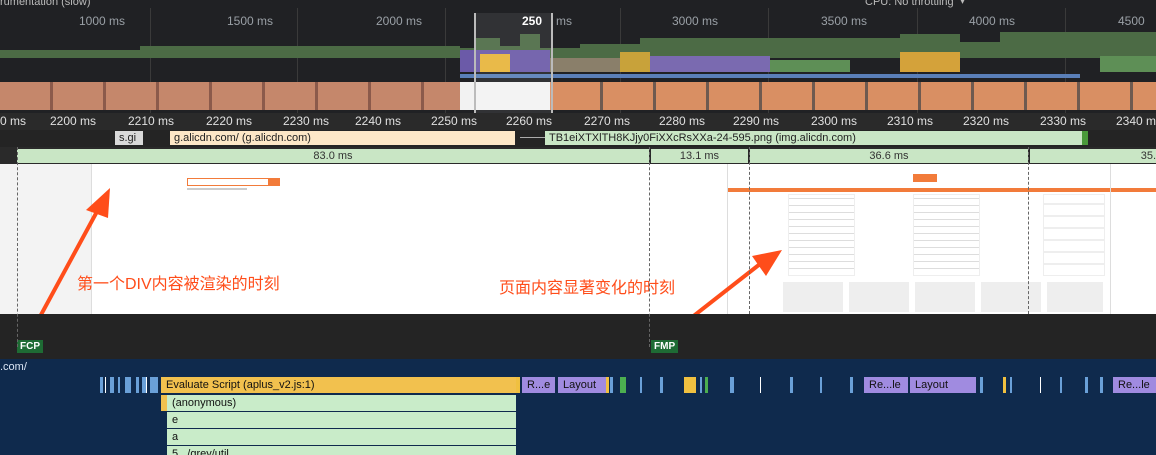 The width and height of the screenshot is (1156, 455). What do you see at coordinates (986, 121) in the screenshot?
I see `ruler-tick: 2320 ms` at bounding box center [986, 121].